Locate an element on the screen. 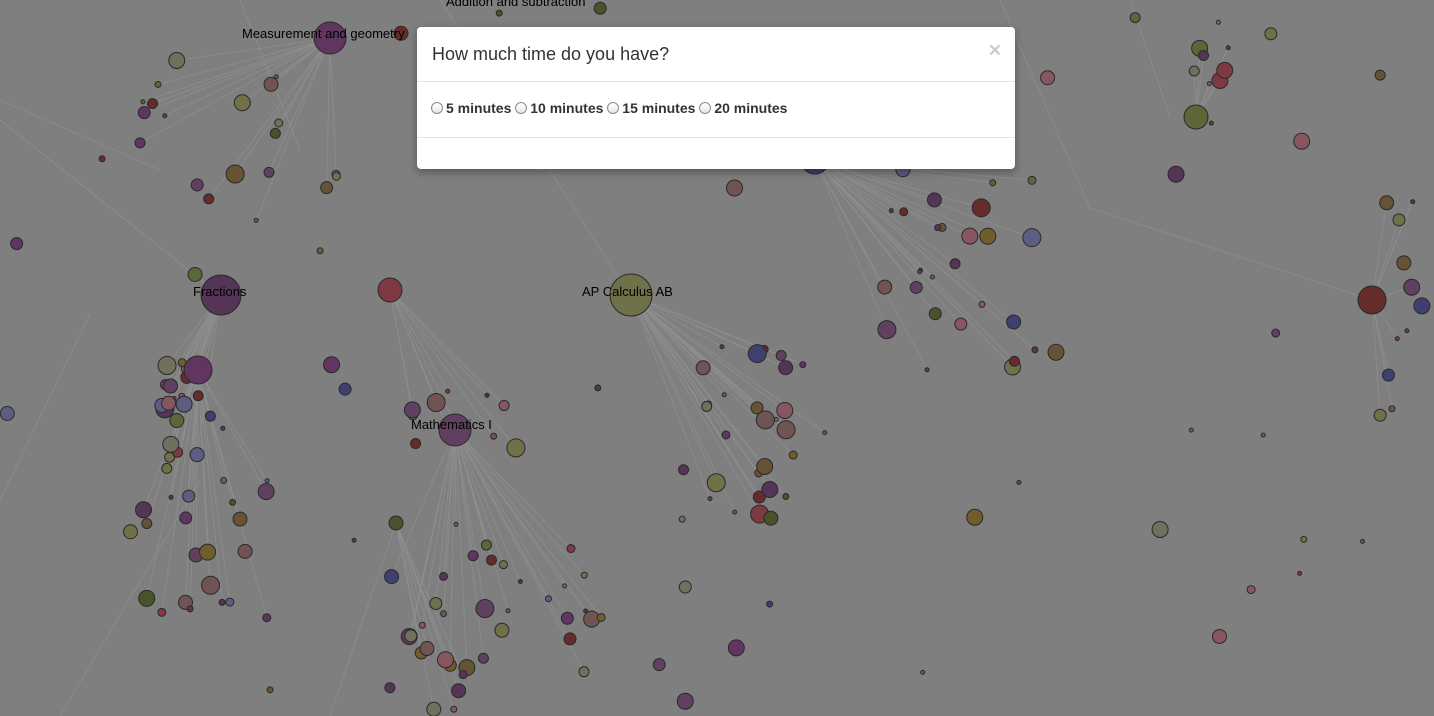 This screenshot has height=716, width=1434. option-20-minutes: 20 minutes is located at coordinates (743, 108).